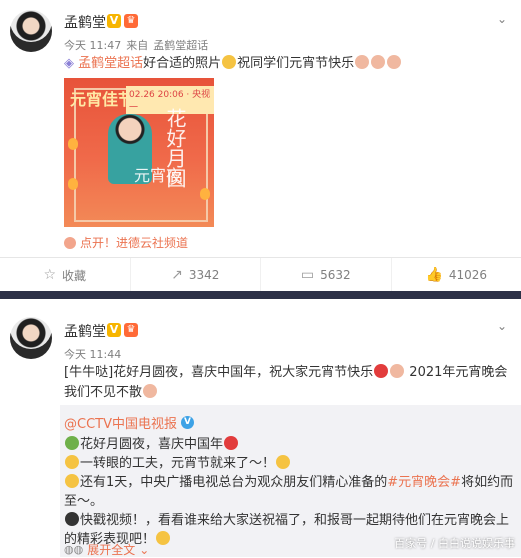 The image size is (521, 558). I want to click on poster-calligraphy-bottom: 元宵夜, so click(158, 174).